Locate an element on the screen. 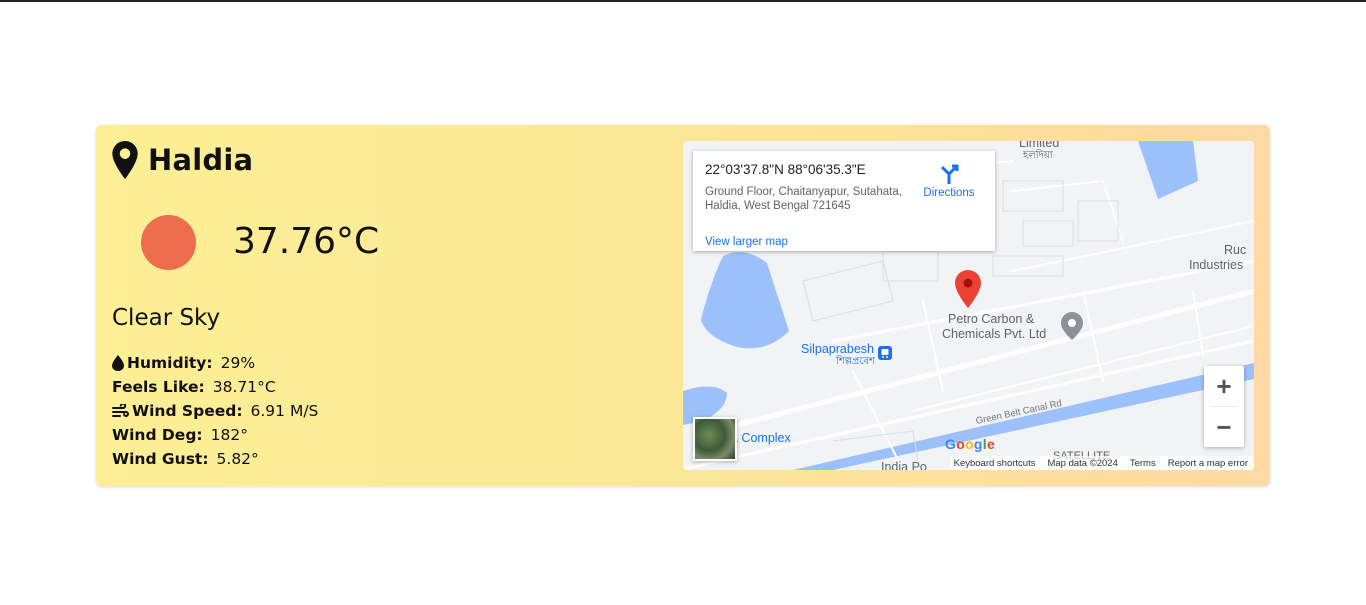 The height and width of the screenshot is (605, 1366). temperature: 37.76°C is located at coordinates (306, 241).